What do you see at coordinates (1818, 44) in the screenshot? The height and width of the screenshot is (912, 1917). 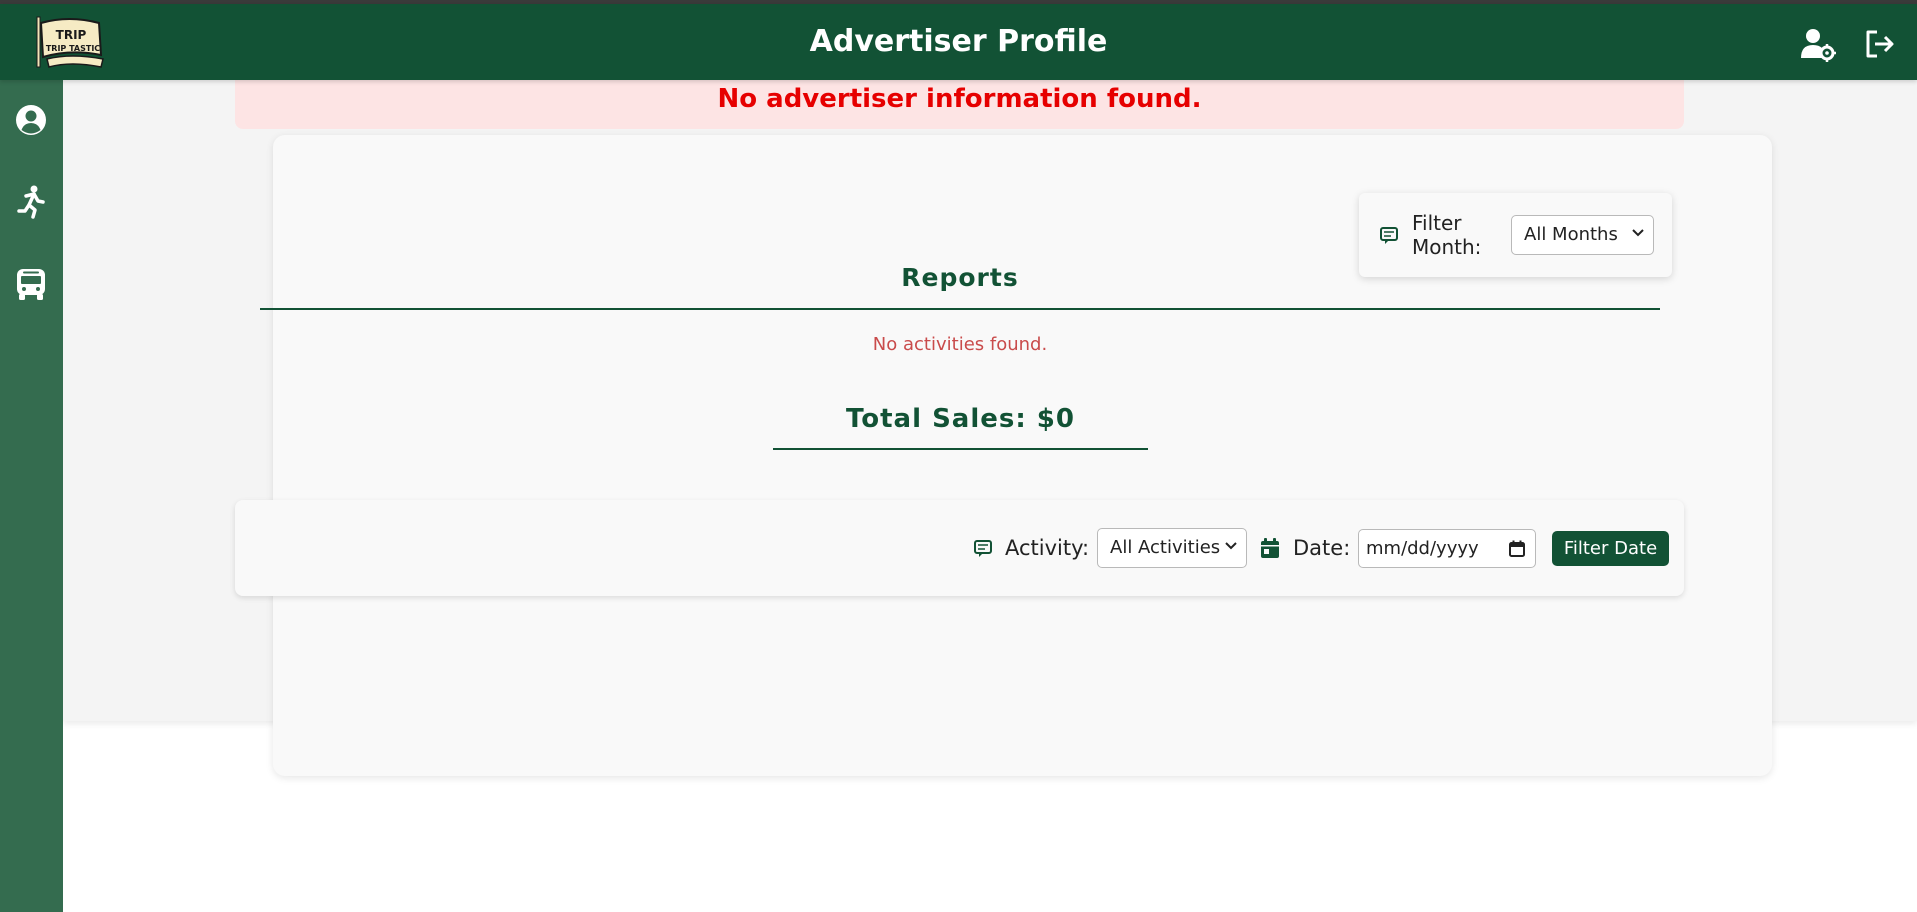 I see `user-settings-icon` at bounding box center [1818, 44].